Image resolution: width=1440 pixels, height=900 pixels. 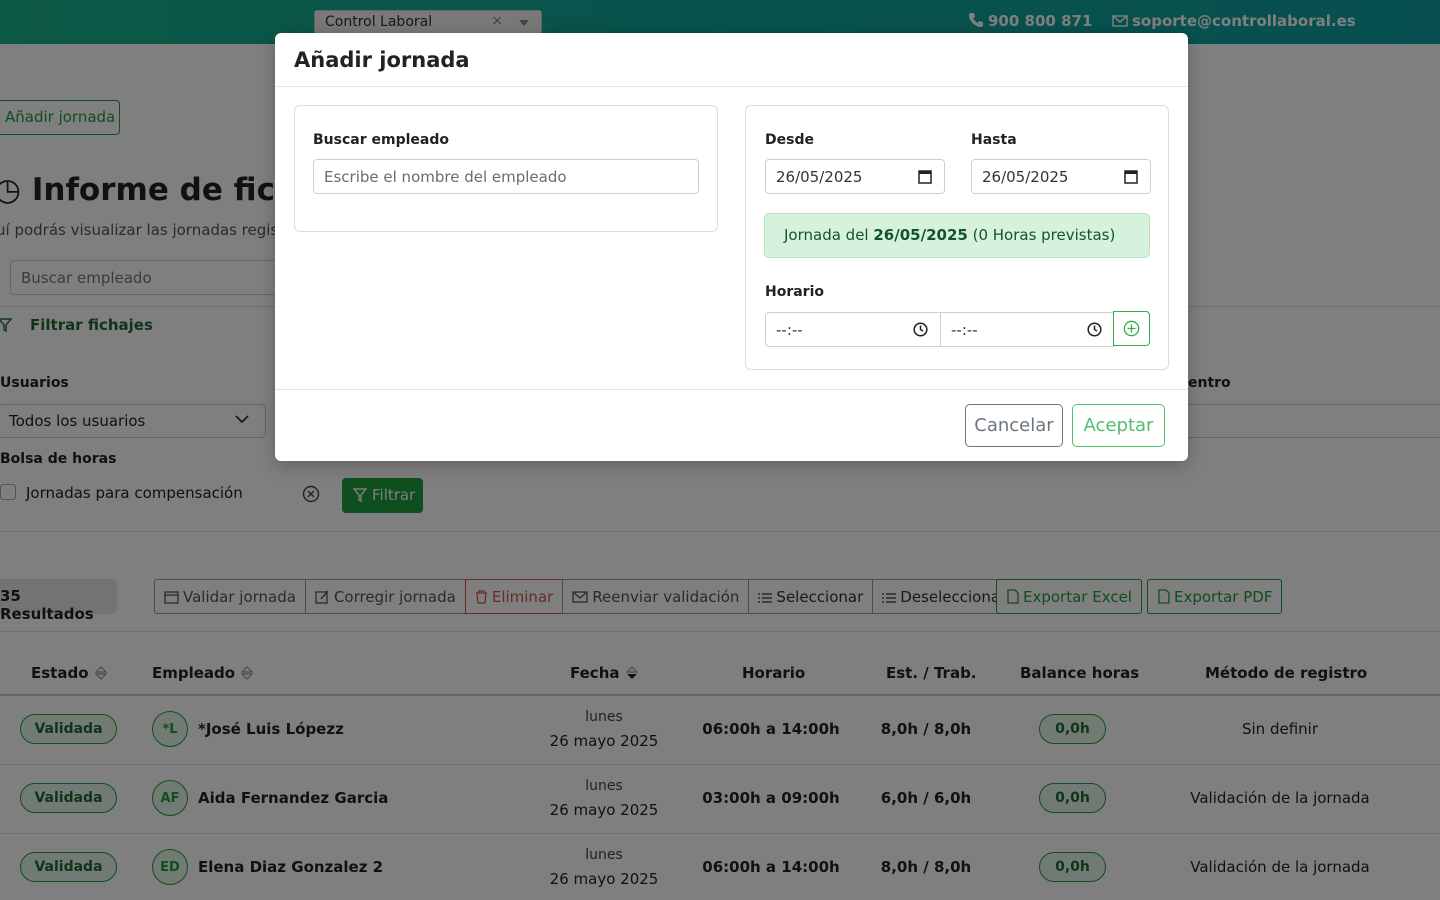 I want to click on alert-suffix: (0 Horas previstas), so click(x=1041, y=235).